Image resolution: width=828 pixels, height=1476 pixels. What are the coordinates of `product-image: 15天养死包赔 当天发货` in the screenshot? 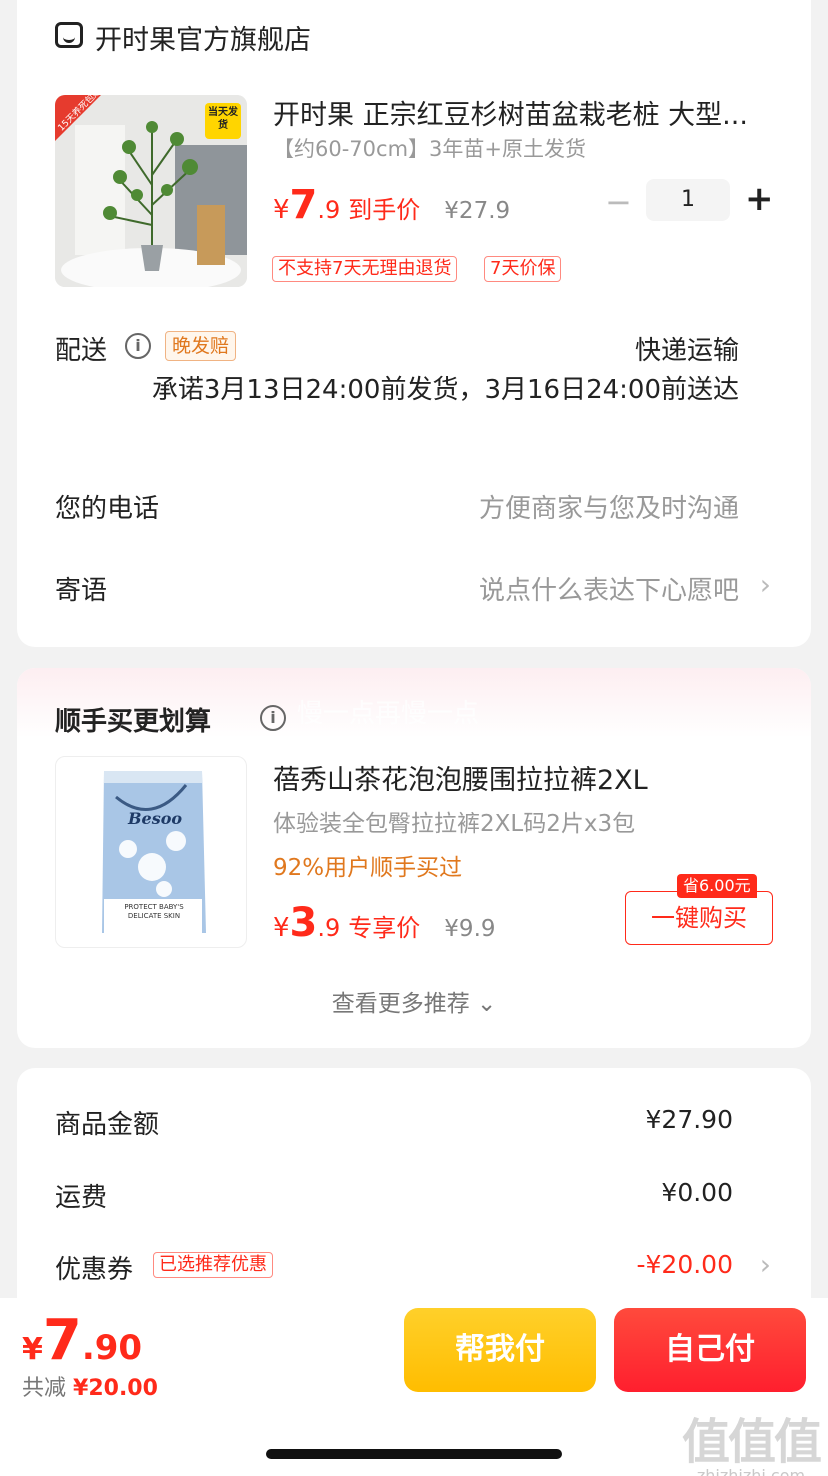 It's located at (151, 191).